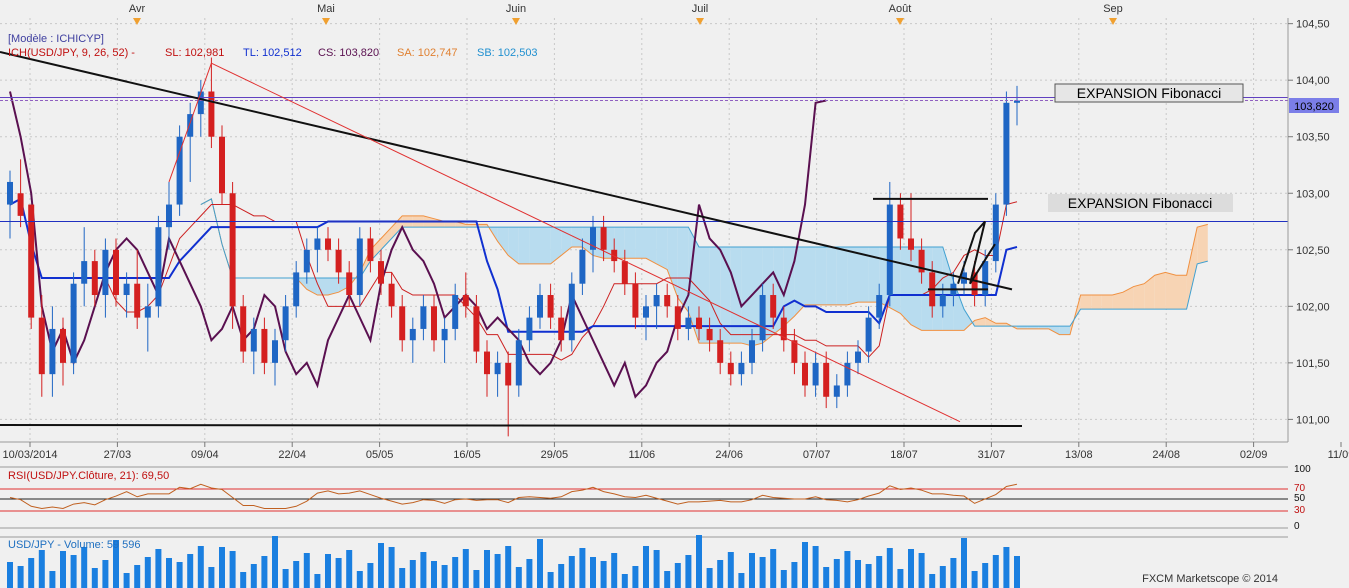 This screenshot has width=1349, height=588. I want to click on tl-value: TL: 102,512, so click(272, 53).